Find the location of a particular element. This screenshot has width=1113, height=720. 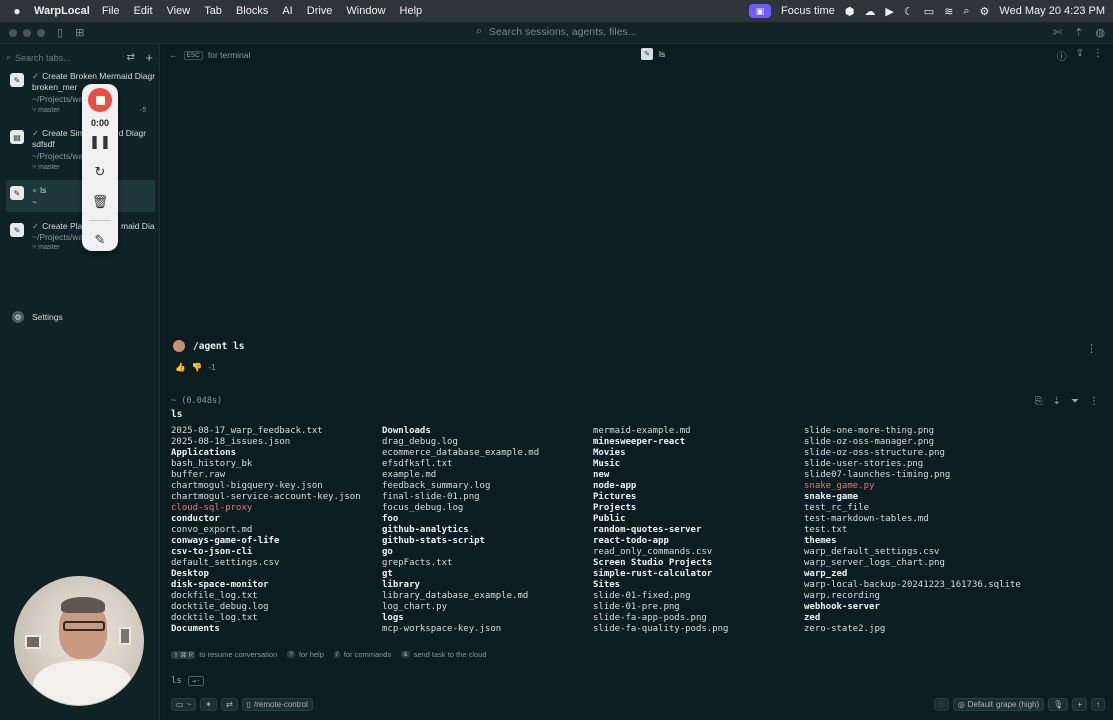

pause-button: ❚❚ is located at coordinates (100, 142).